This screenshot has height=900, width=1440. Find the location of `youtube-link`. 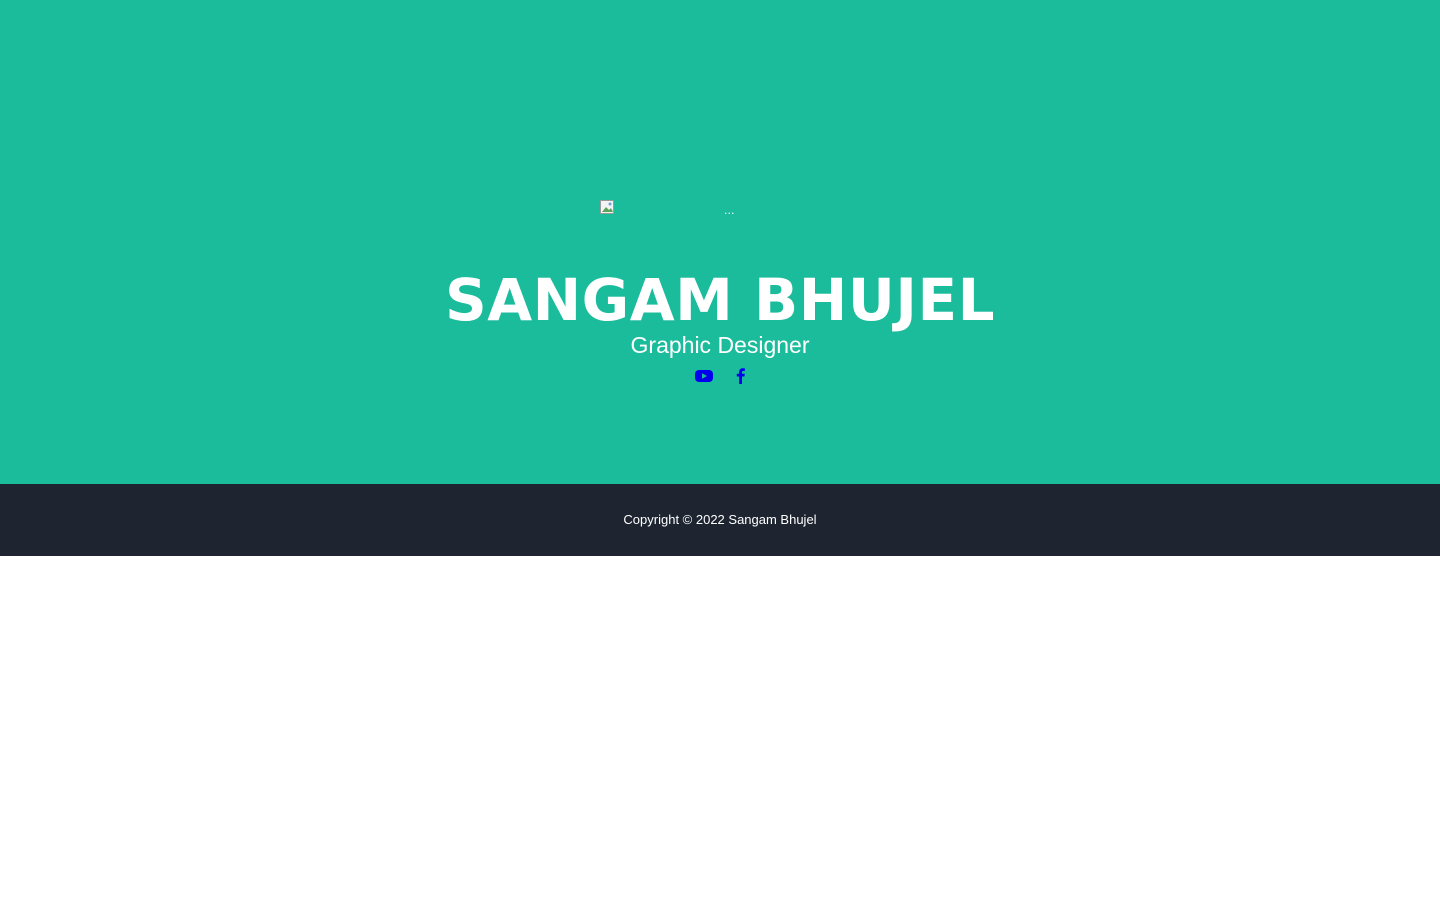

youtube-link is located at coordinates (704, 376).